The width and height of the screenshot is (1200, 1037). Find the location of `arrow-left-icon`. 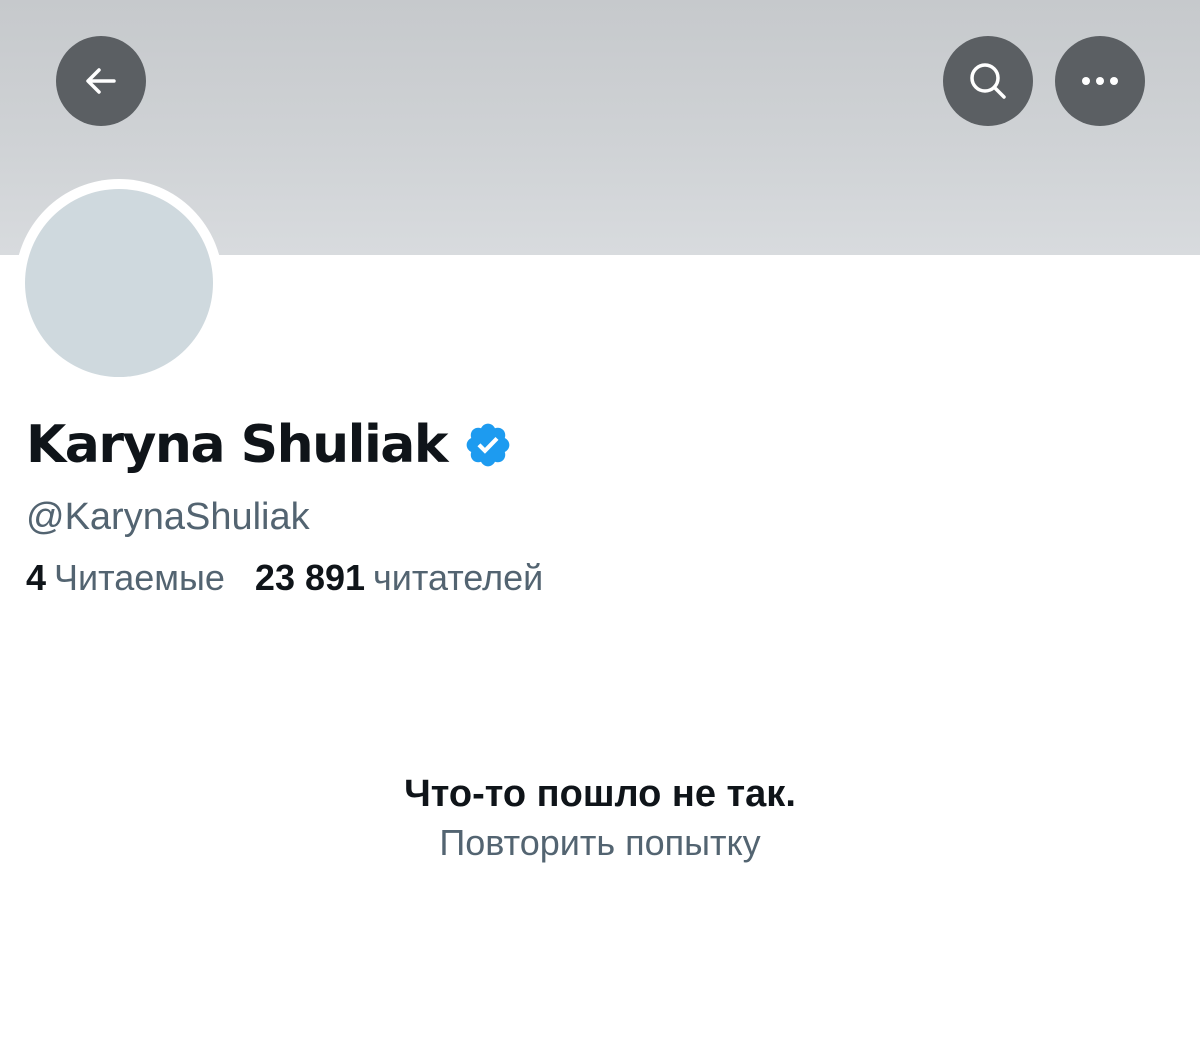

arrow-left-icon is located at coordinates (101, 81).